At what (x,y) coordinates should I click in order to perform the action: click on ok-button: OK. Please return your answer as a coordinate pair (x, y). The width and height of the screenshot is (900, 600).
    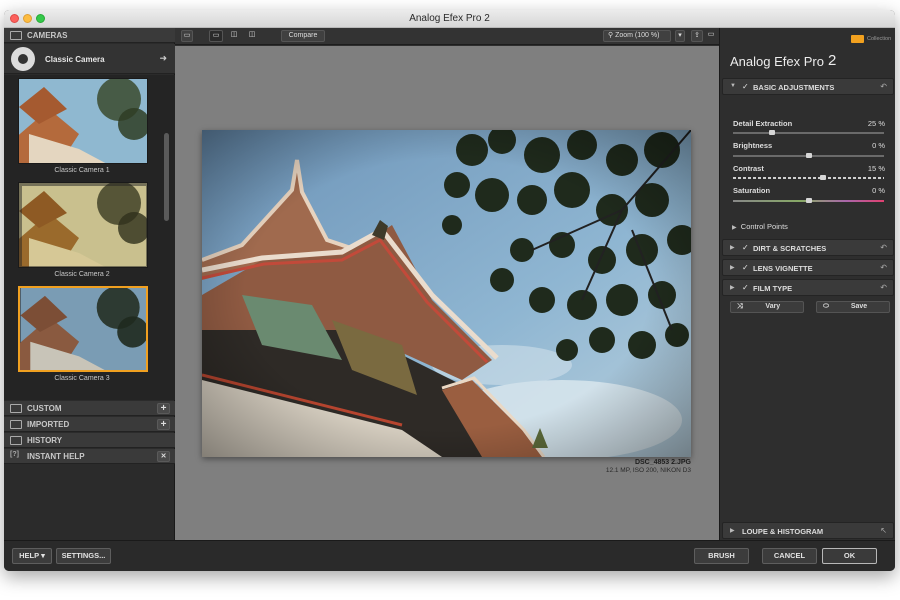
    Looking at the image, I should click on (849, 556).